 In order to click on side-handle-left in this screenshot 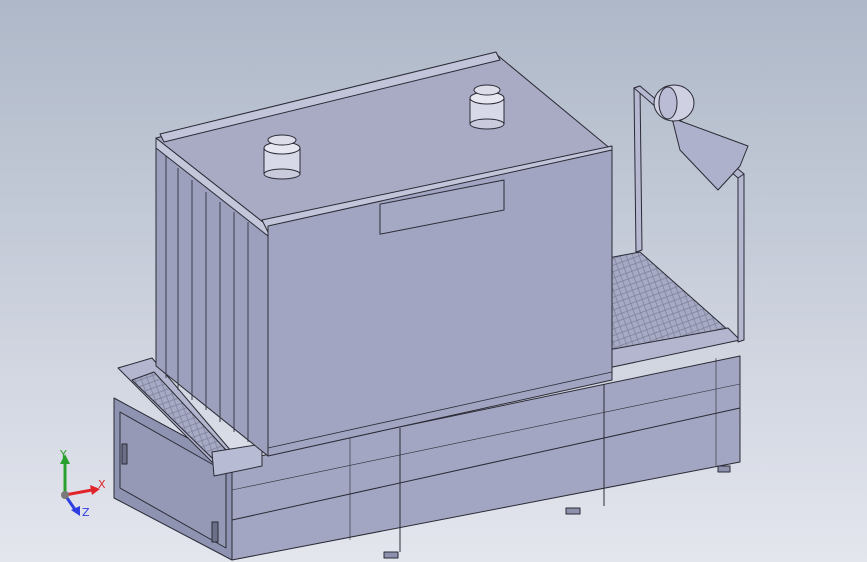, I will do `click(124, 454)`.